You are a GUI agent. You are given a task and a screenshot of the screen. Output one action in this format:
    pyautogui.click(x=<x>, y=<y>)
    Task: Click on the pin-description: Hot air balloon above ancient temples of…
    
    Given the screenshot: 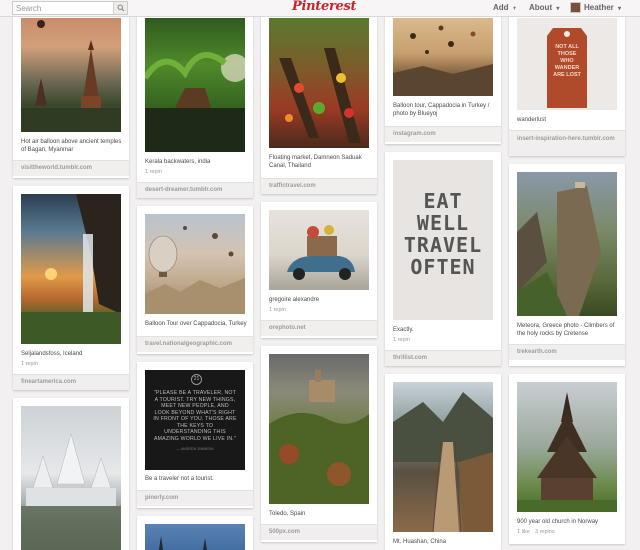 What is the action you would take?
    pyautogui.click(x=71, y=146)
    